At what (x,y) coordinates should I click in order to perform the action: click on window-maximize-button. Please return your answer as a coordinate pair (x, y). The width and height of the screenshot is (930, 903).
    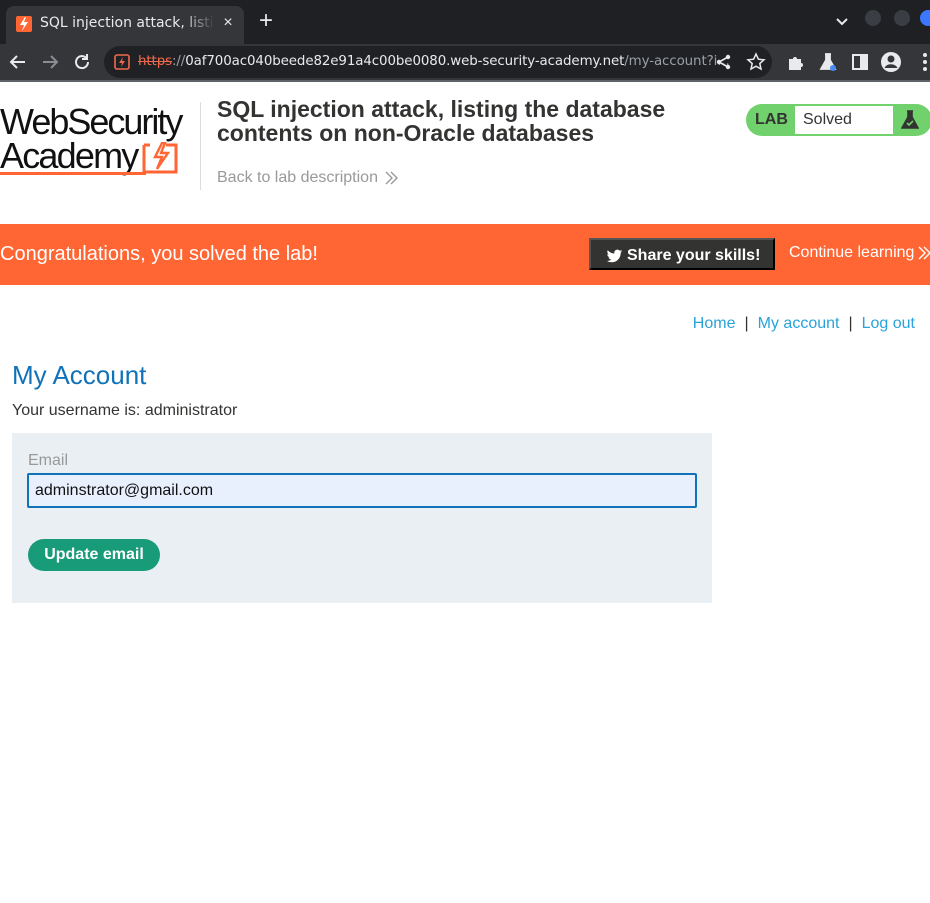
    Looking at the image, I should click on (902, 18).